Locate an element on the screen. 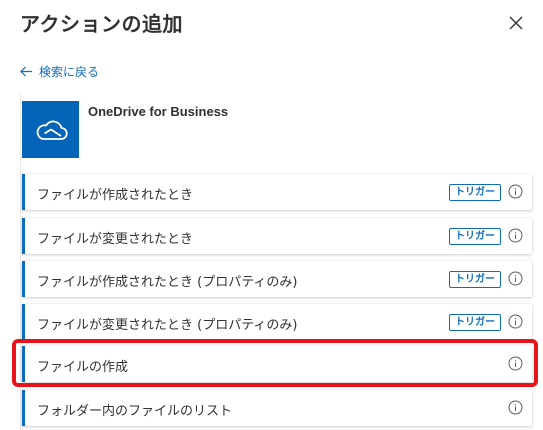 The image size is (543, 430). connector-name: OneDrive for Business is located at coordinates (158, 111).